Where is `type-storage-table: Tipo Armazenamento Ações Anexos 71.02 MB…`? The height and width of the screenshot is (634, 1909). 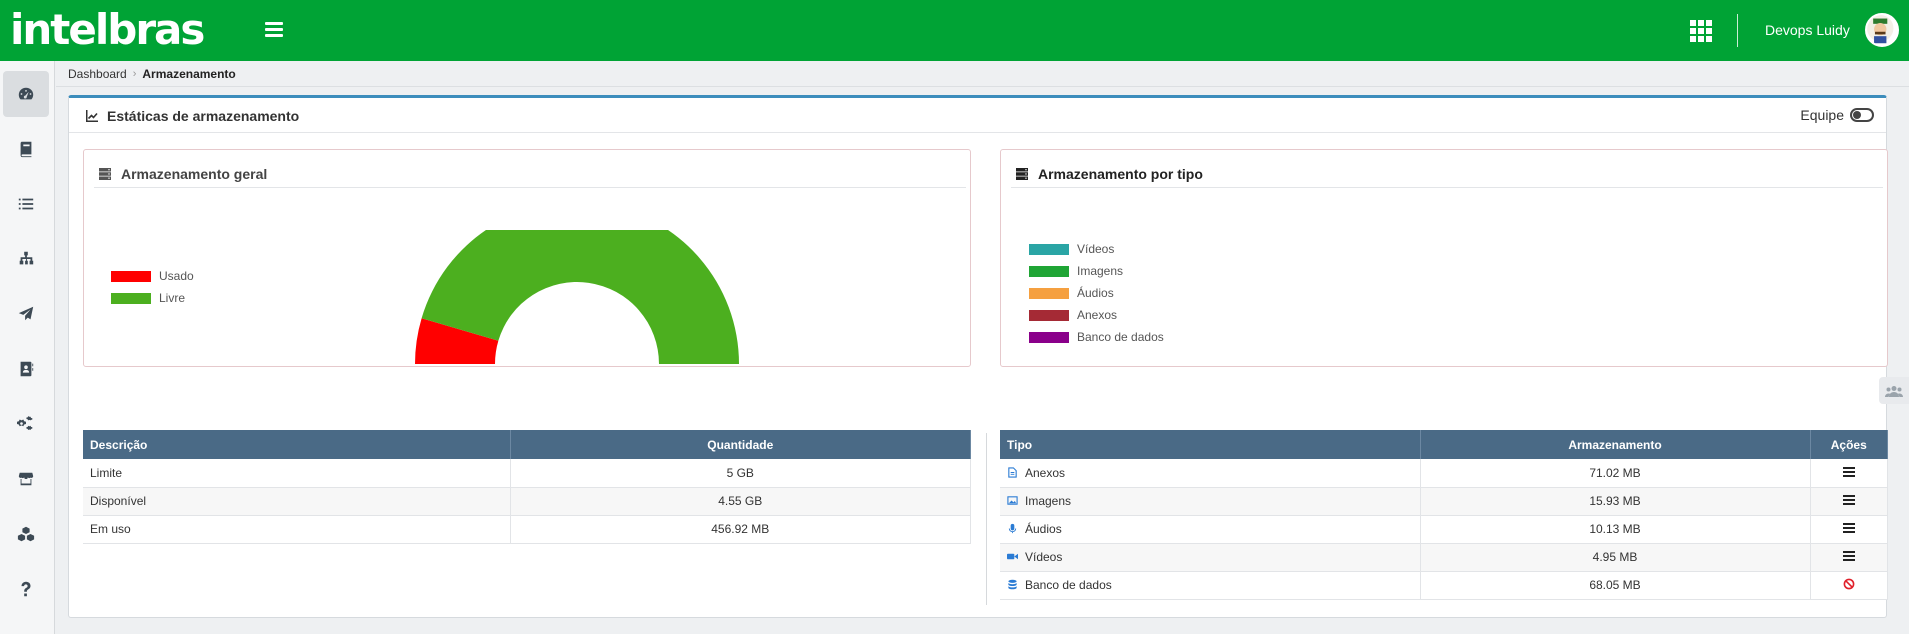
type-storage-table: Tipo Armazenamento Ações Anexos 71.02 MB… is located at coordinates (1444, 515).